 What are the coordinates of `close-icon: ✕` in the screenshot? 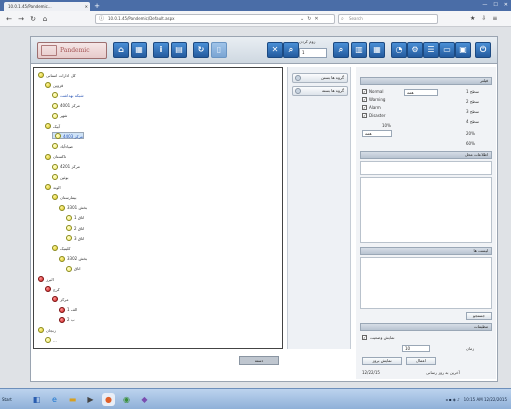 It's located at (86, 6).